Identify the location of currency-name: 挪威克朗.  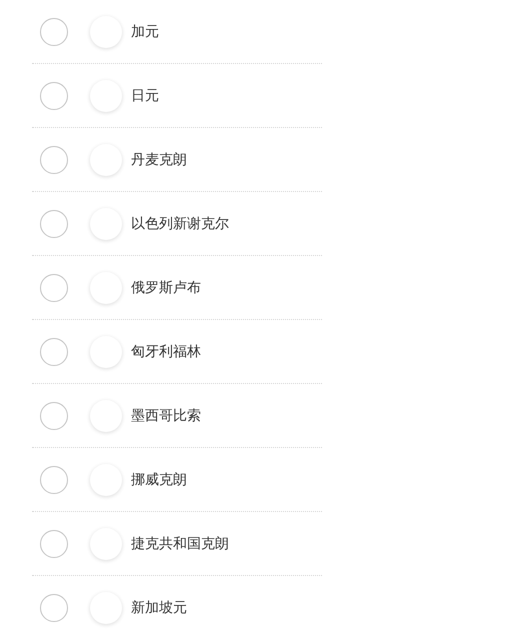
(159, 479).